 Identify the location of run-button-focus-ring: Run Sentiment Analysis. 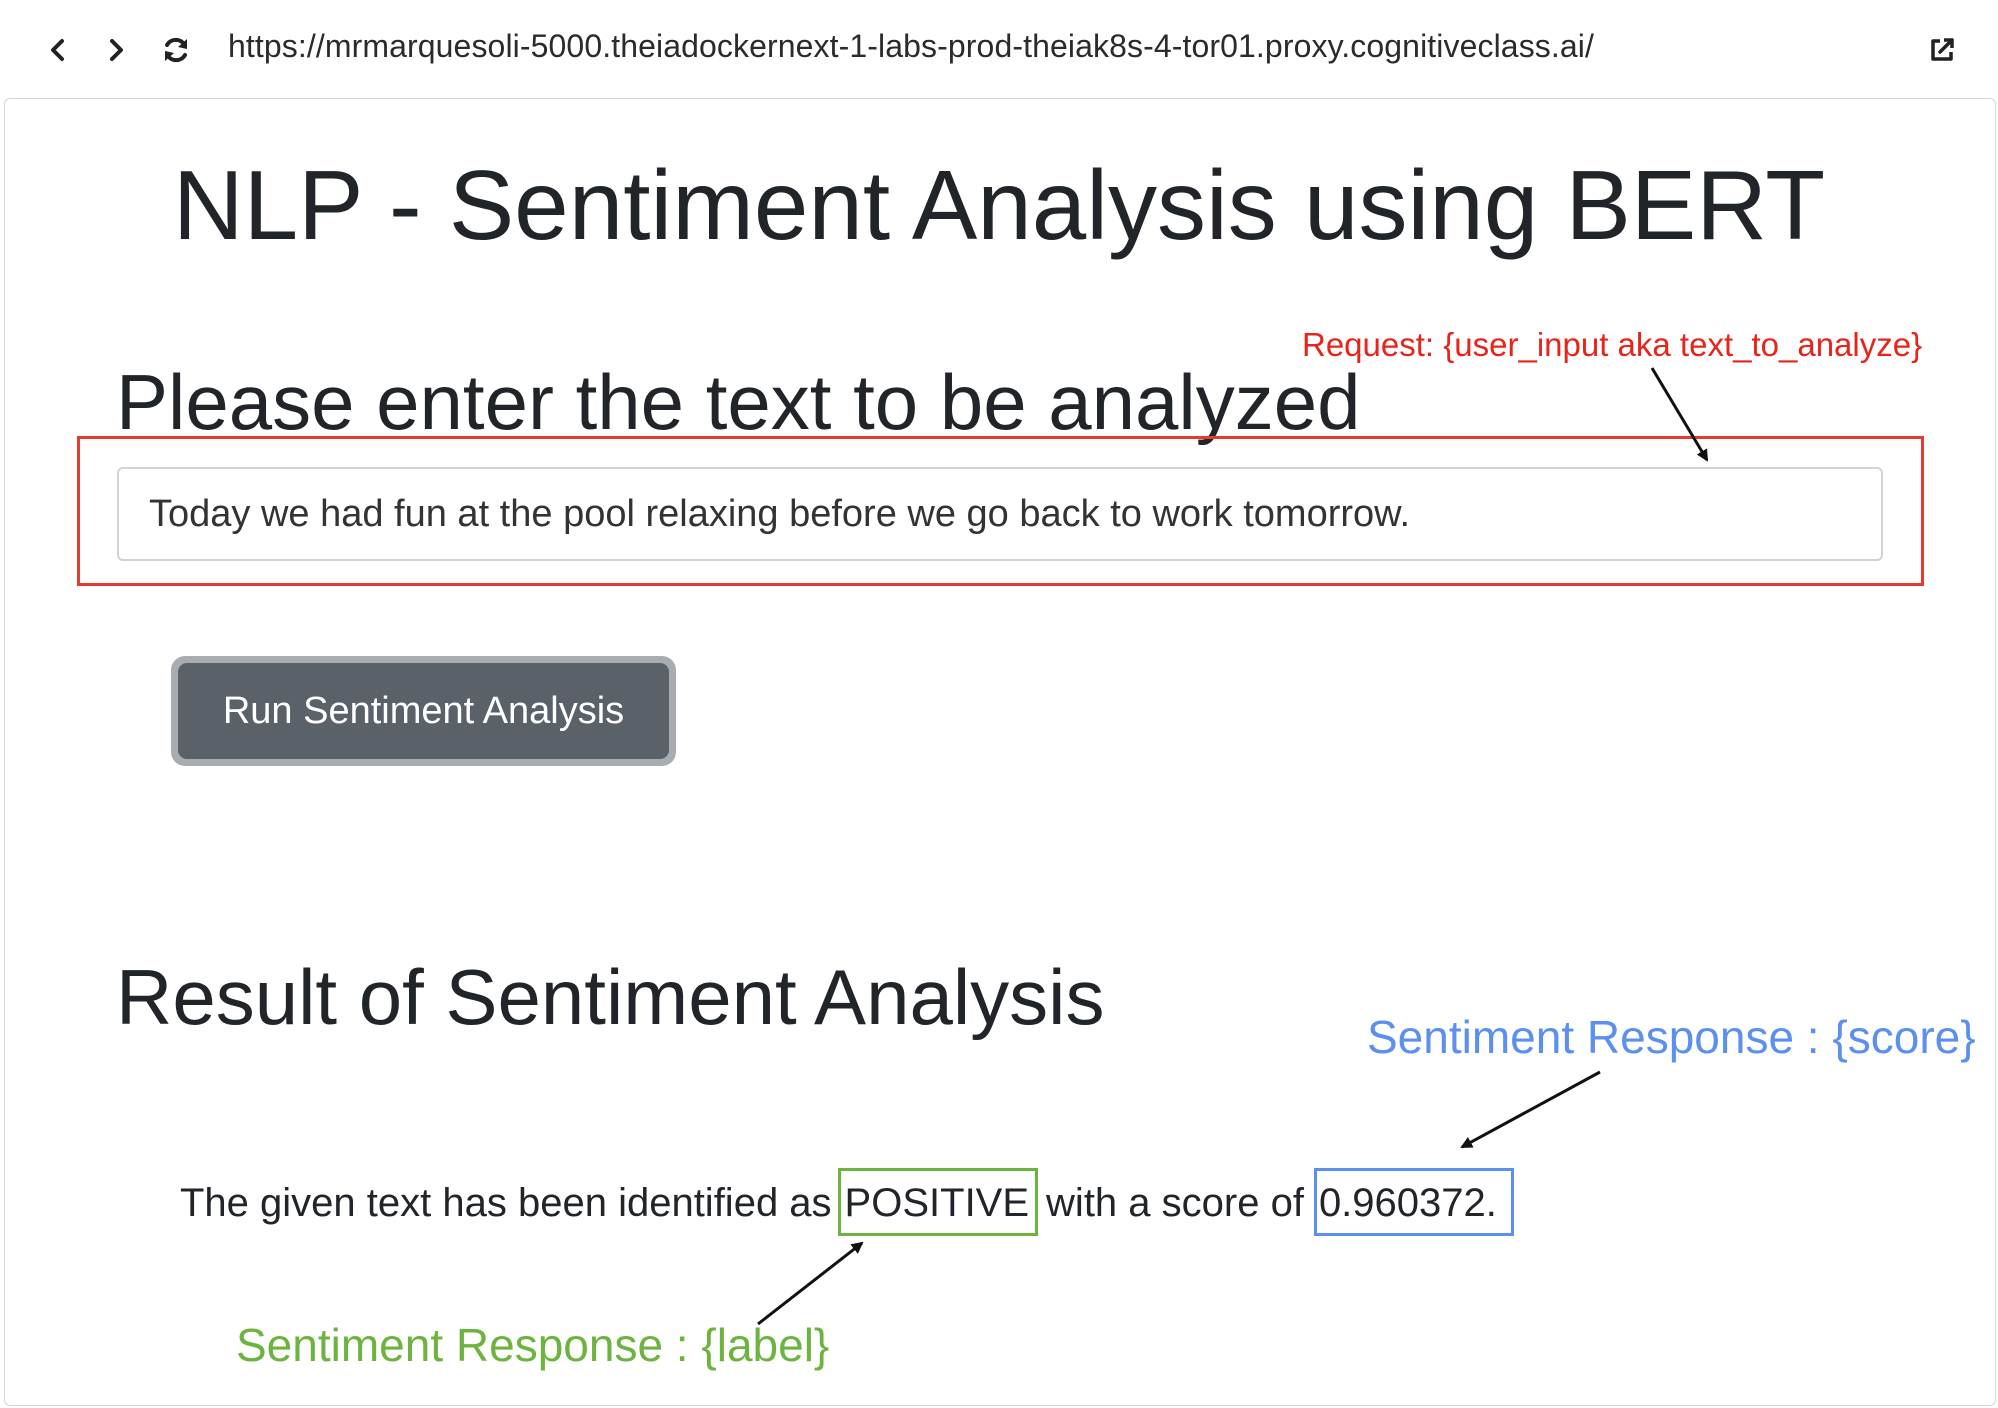
(423, 711).